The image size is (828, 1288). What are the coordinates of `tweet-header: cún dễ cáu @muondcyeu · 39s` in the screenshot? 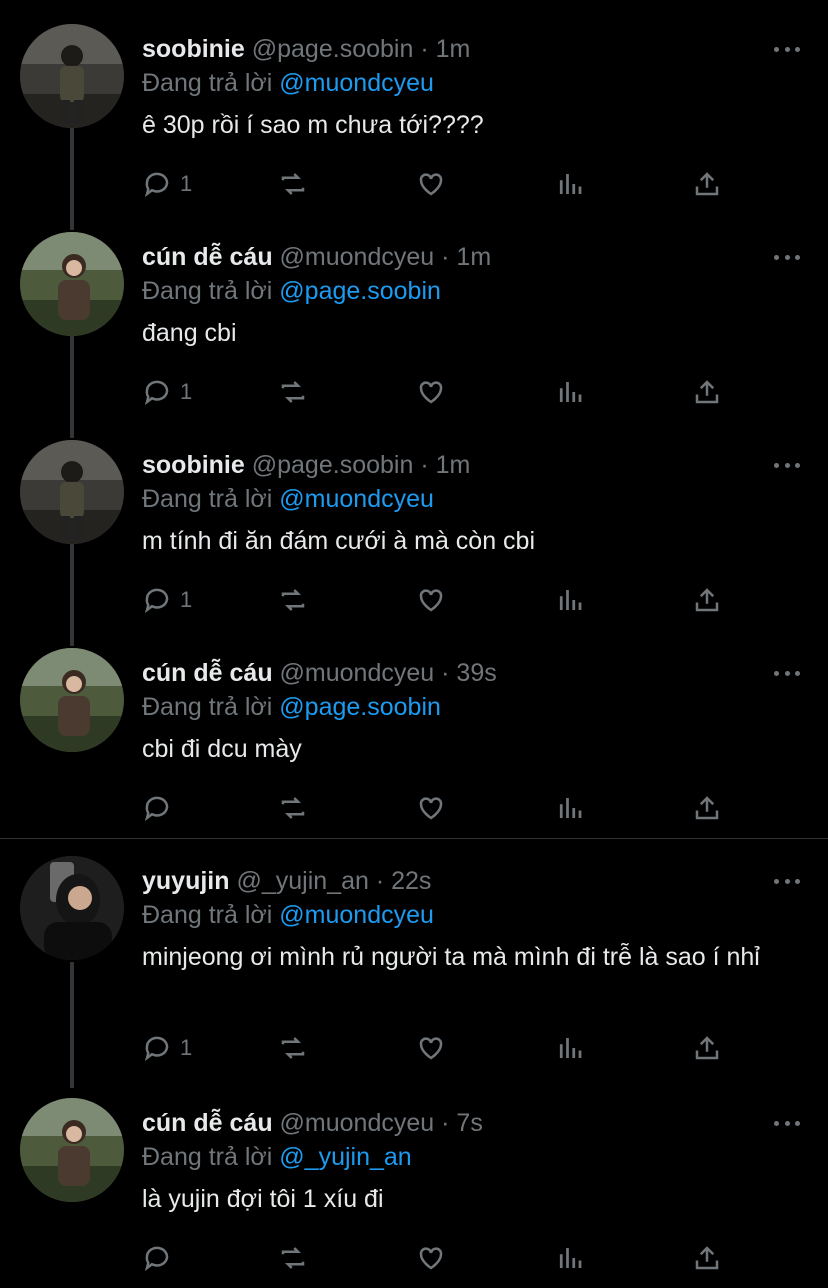 It's located at (319, 673).